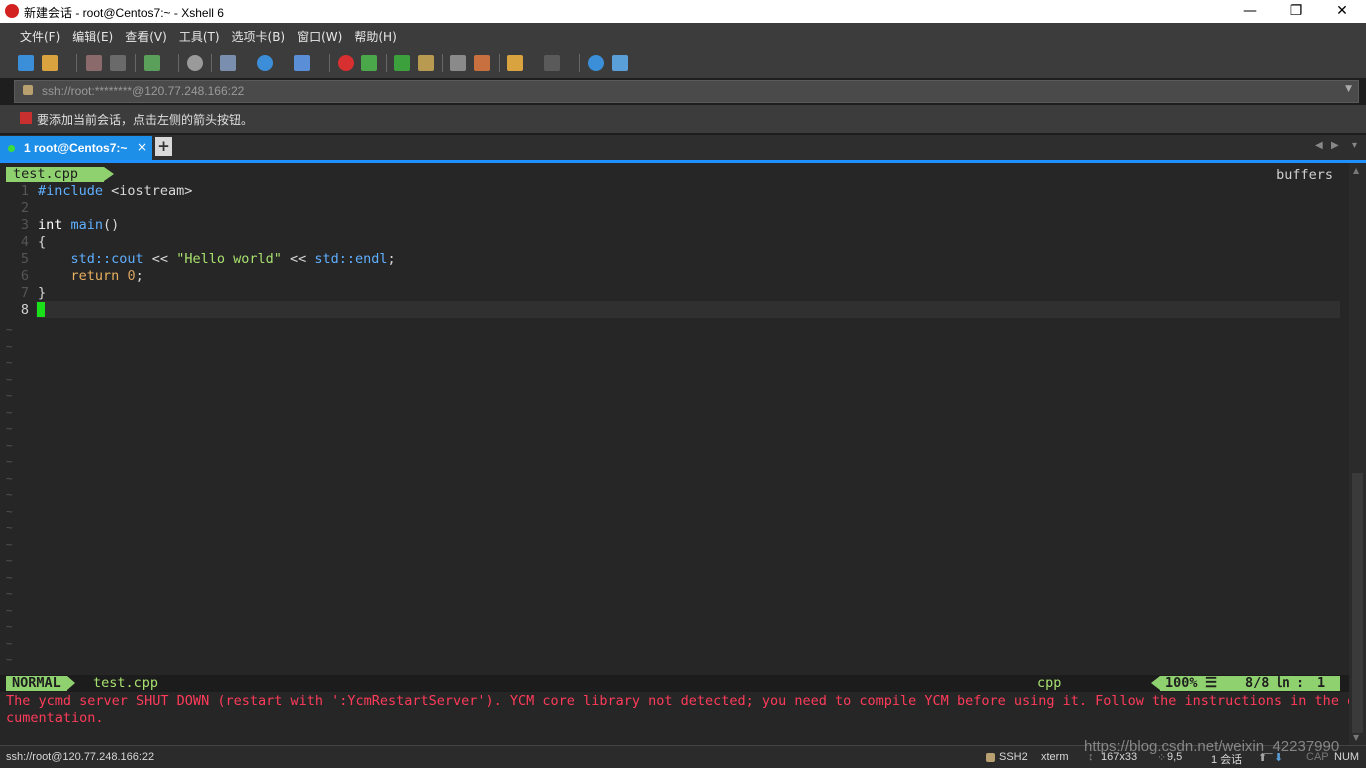 This screenshot has height=768, width=1366. I want to click on status-percent: 100%, so click(1181, 683).